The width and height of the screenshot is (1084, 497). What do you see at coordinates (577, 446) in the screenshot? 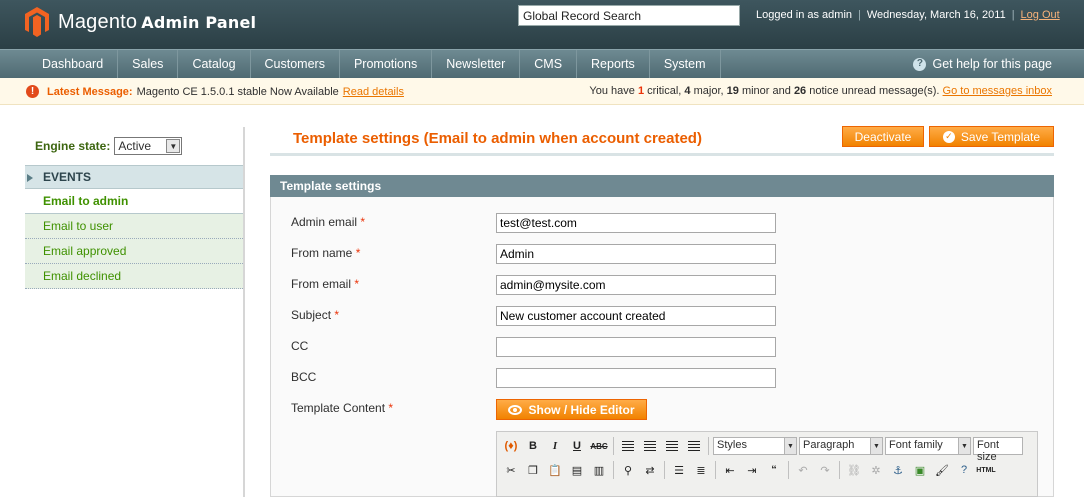
I see `underline-button: U` at bounding box center [577, 446].